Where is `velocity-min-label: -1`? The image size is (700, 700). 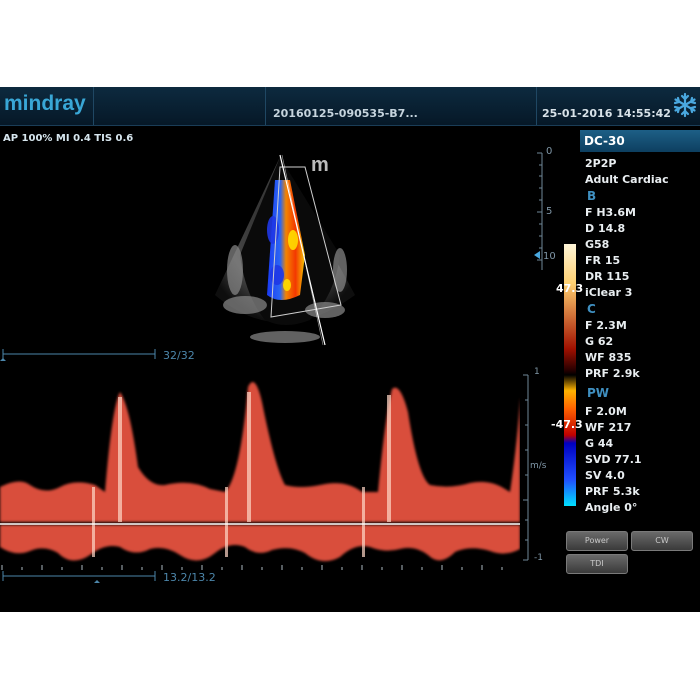 velocity-min-label: -1 is located at coordinates (538, 558).